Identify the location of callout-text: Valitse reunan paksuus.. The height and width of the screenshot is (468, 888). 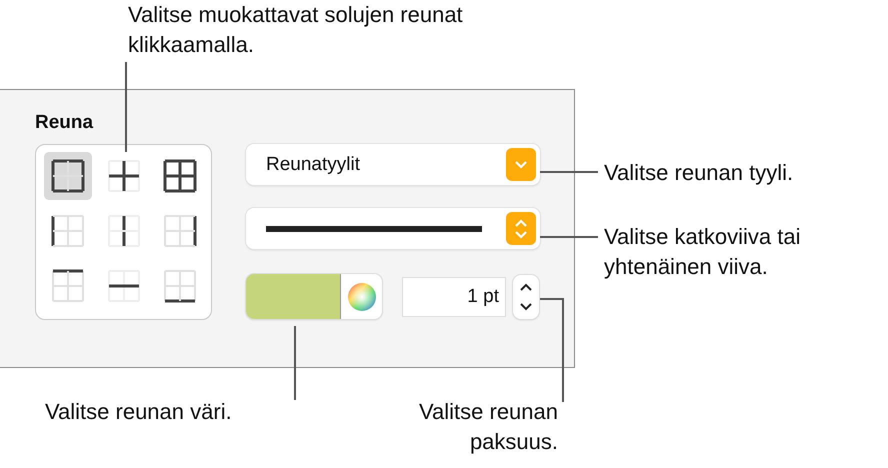
(488, 427).